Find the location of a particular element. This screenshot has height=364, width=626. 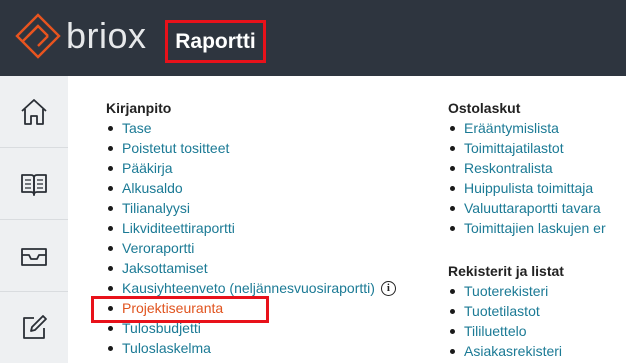

report-link: Valuuttaraportti tavara is located at coordinates (532, 208).